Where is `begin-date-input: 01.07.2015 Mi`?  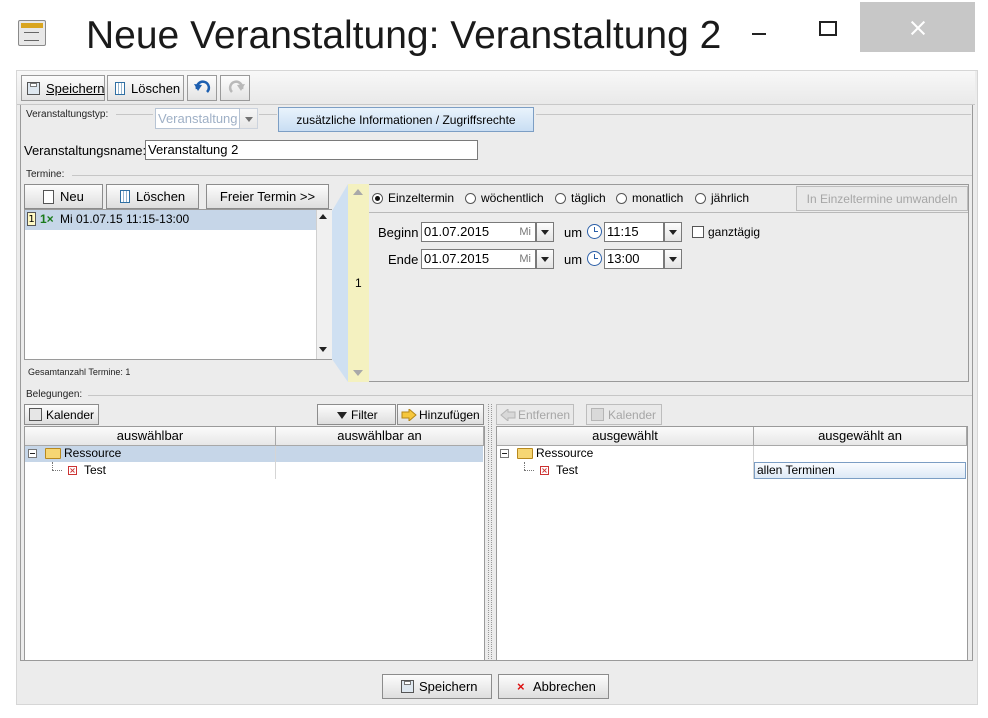
begin-date-input: 01.07.2015 Mi is located at coordinates (478, 232).